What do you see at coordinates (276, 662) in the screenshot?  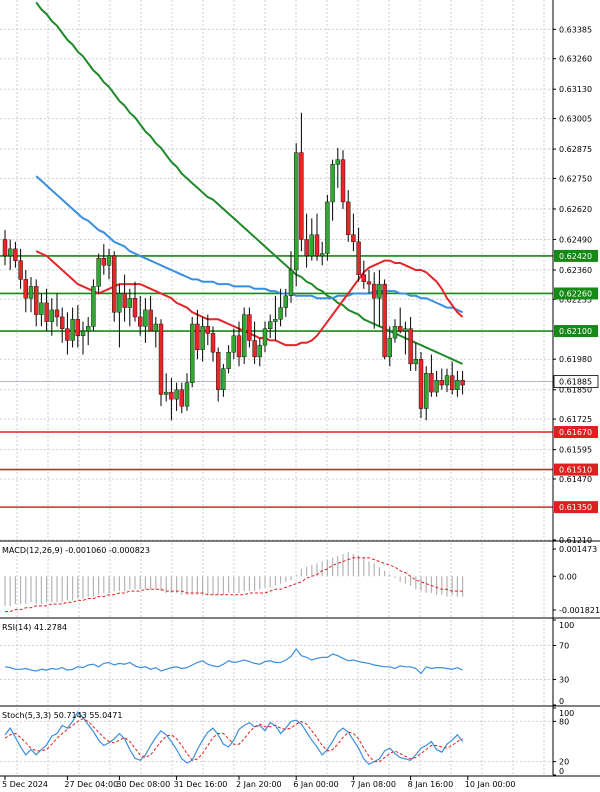 I see `rsi-panel` at bounding box center [276, 662].